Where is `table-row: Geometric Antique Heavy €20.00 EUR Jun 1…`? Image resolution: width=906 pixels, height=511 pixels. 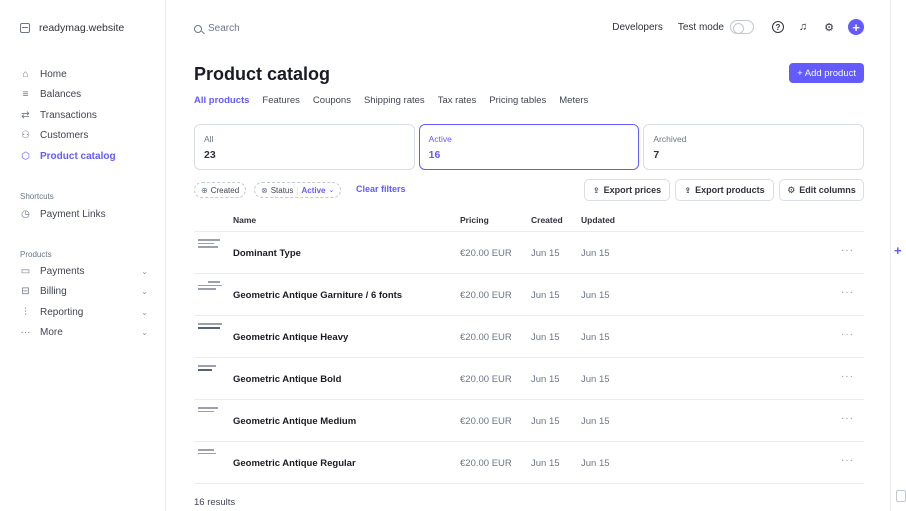
table-row: Geometric Antique Heavy €20.00 EUR Jun 1… is located at coordinates (529, 337).